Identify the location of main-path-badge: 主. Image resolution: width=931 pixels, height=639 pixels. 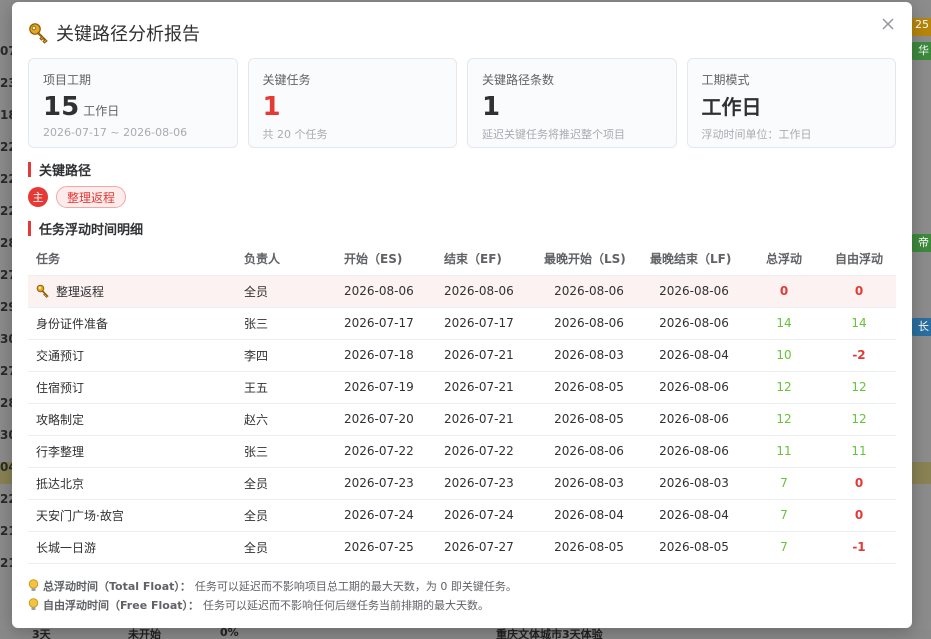
(38, 197).